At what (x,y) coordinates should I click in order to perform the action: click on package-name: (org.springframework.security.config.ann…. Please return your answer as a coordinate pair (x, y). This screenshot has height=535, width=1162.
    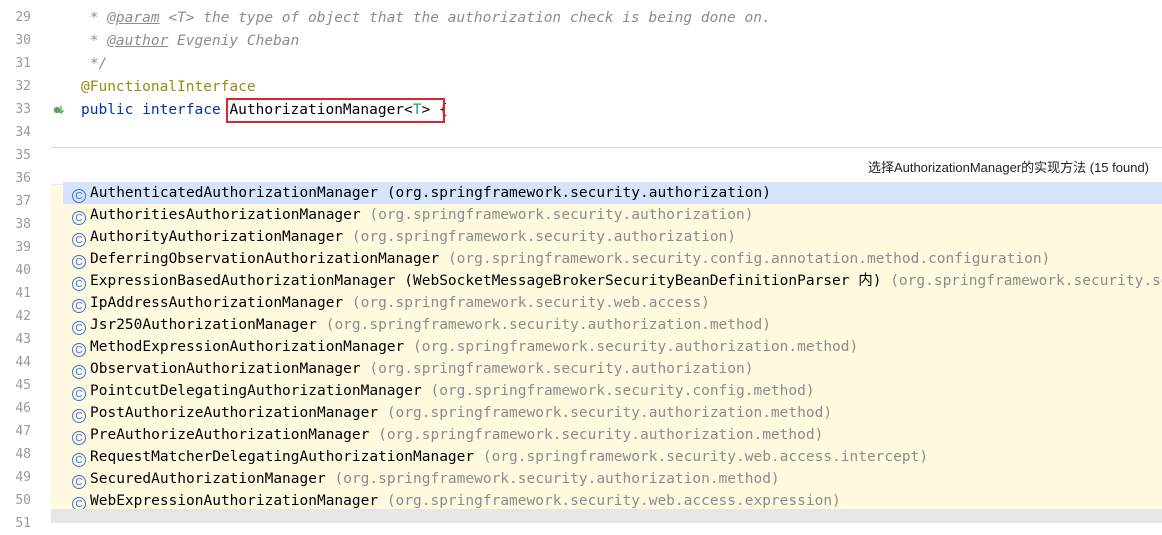
    Looking at the image, I should click on (749, 259).